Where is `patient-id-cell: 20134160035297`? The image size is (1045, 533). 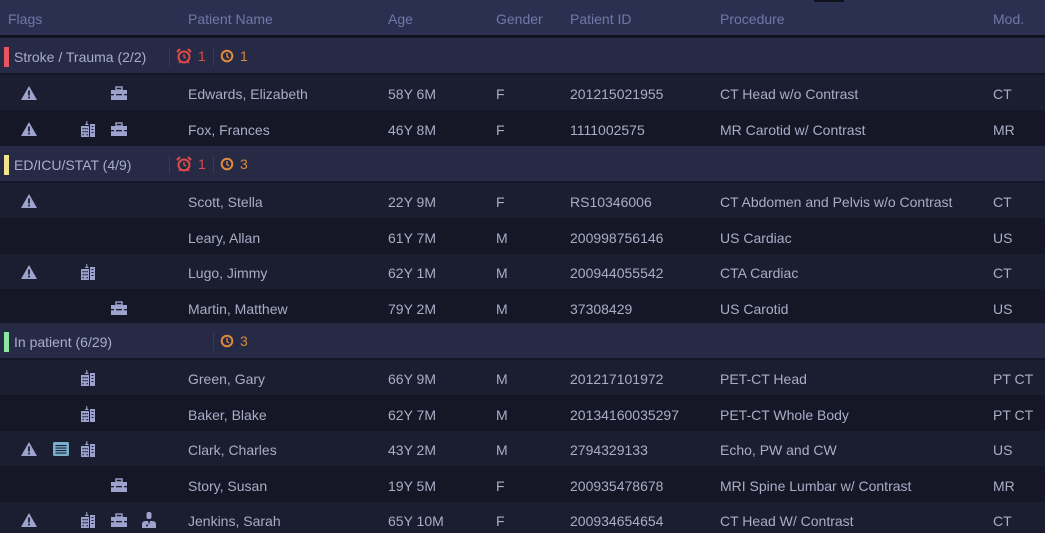
patient-id-cell: 20134160035297 is located at coordinates (625, 414).